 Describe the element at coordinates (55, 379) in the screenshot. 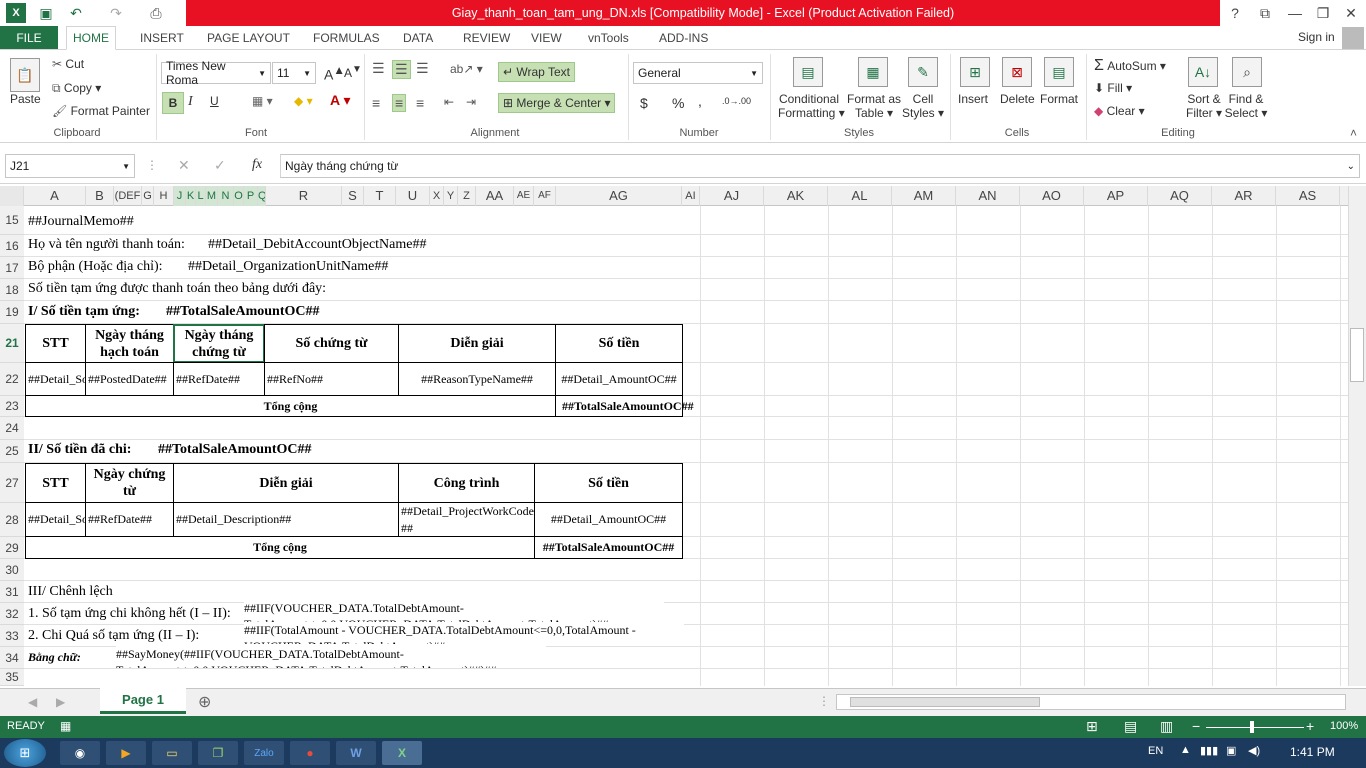

I see `table1-cell-sort-order: ##Detail_SortOrder` at that location.